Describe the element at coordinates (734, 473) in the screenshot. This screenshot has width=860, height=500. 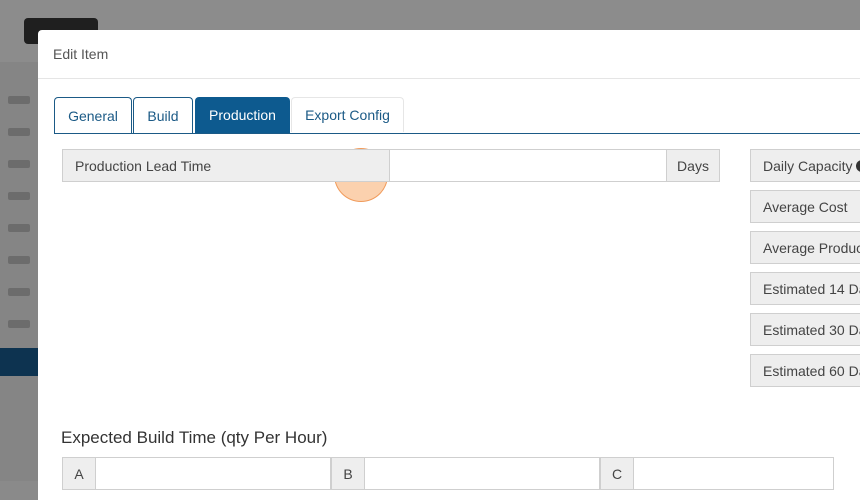
I see `build-time-c-input` at that location.